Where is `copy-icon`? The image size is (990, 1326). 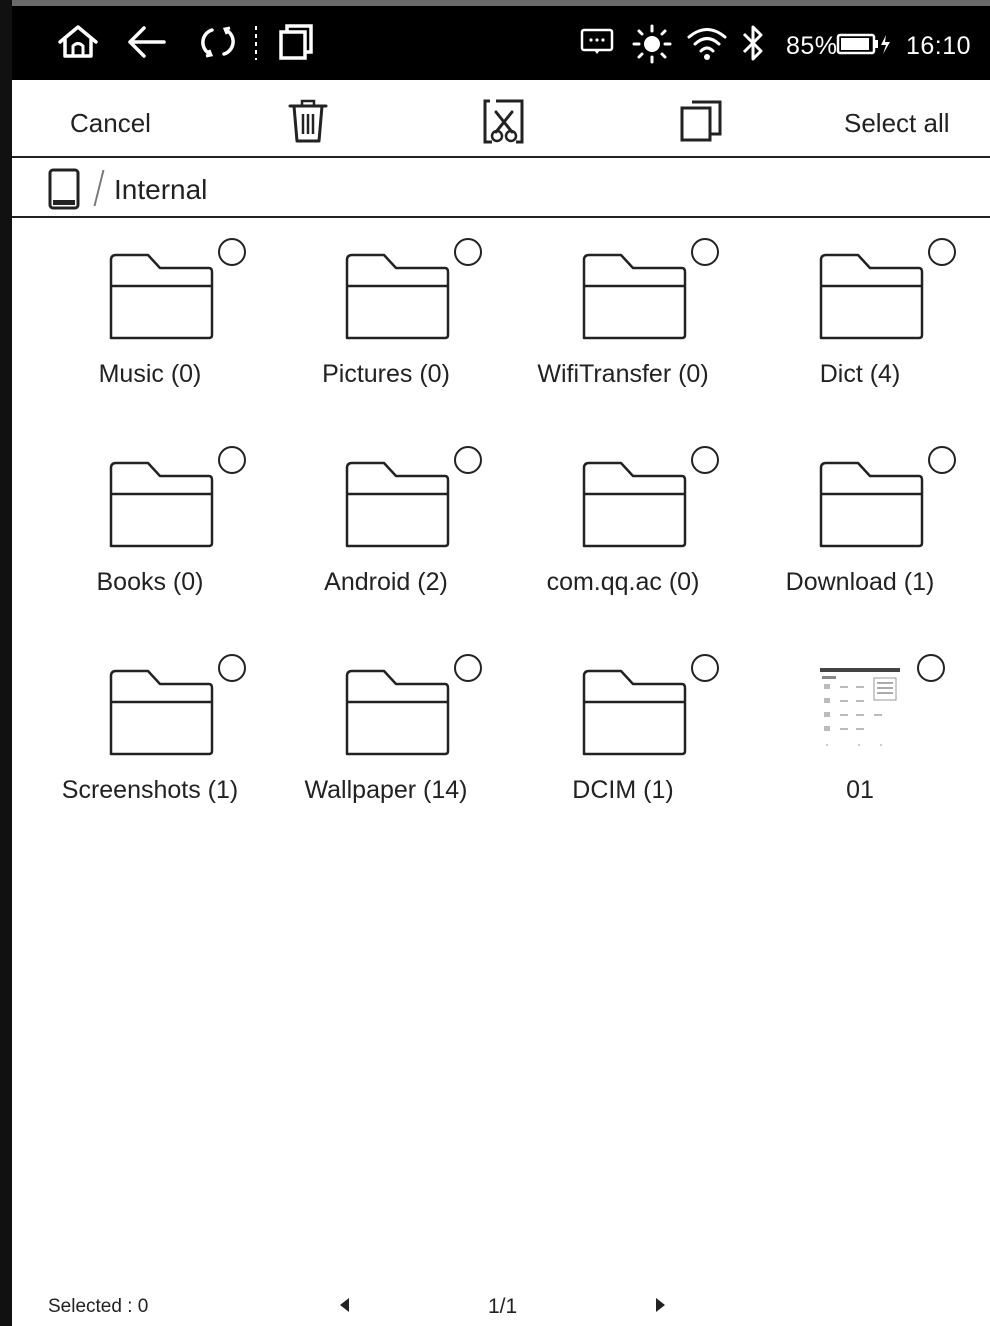 copy-icon is located at coordinates (702, 121).